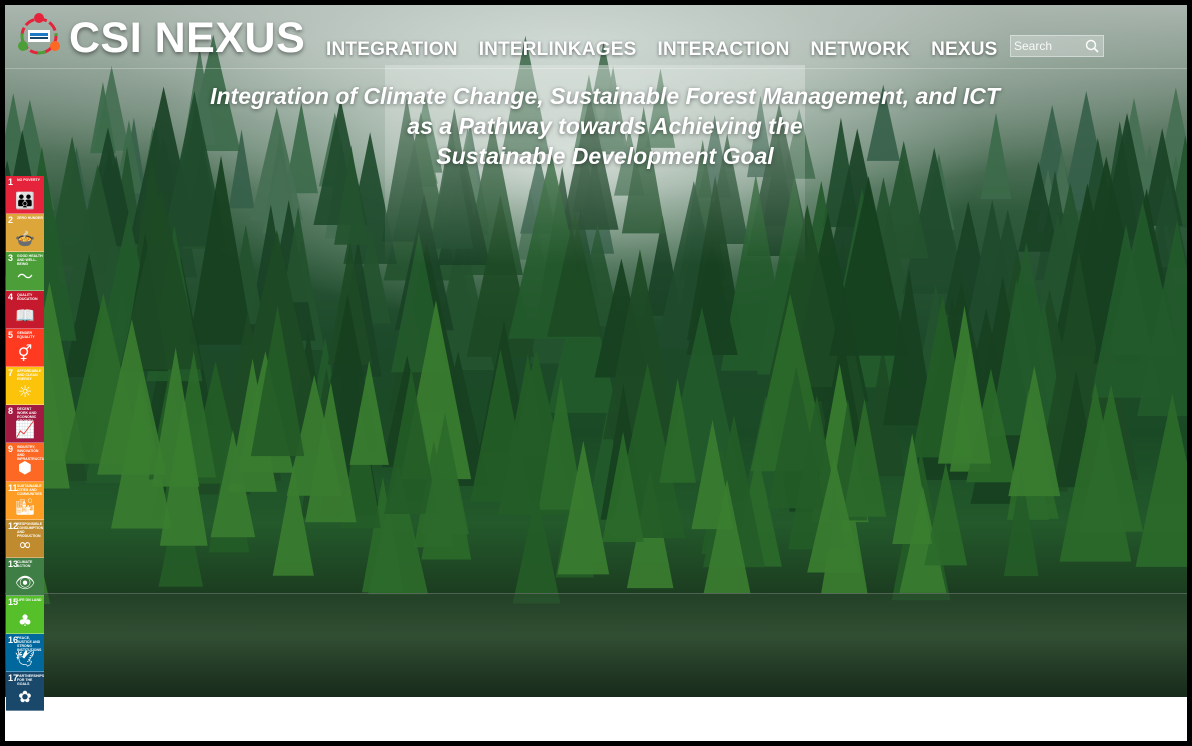 This screenshot has height=746, width=1192. Describe the element at coordinates (29, 374) in the screenshot. I see `sdg-label: Affordable and clean energy` at that location.